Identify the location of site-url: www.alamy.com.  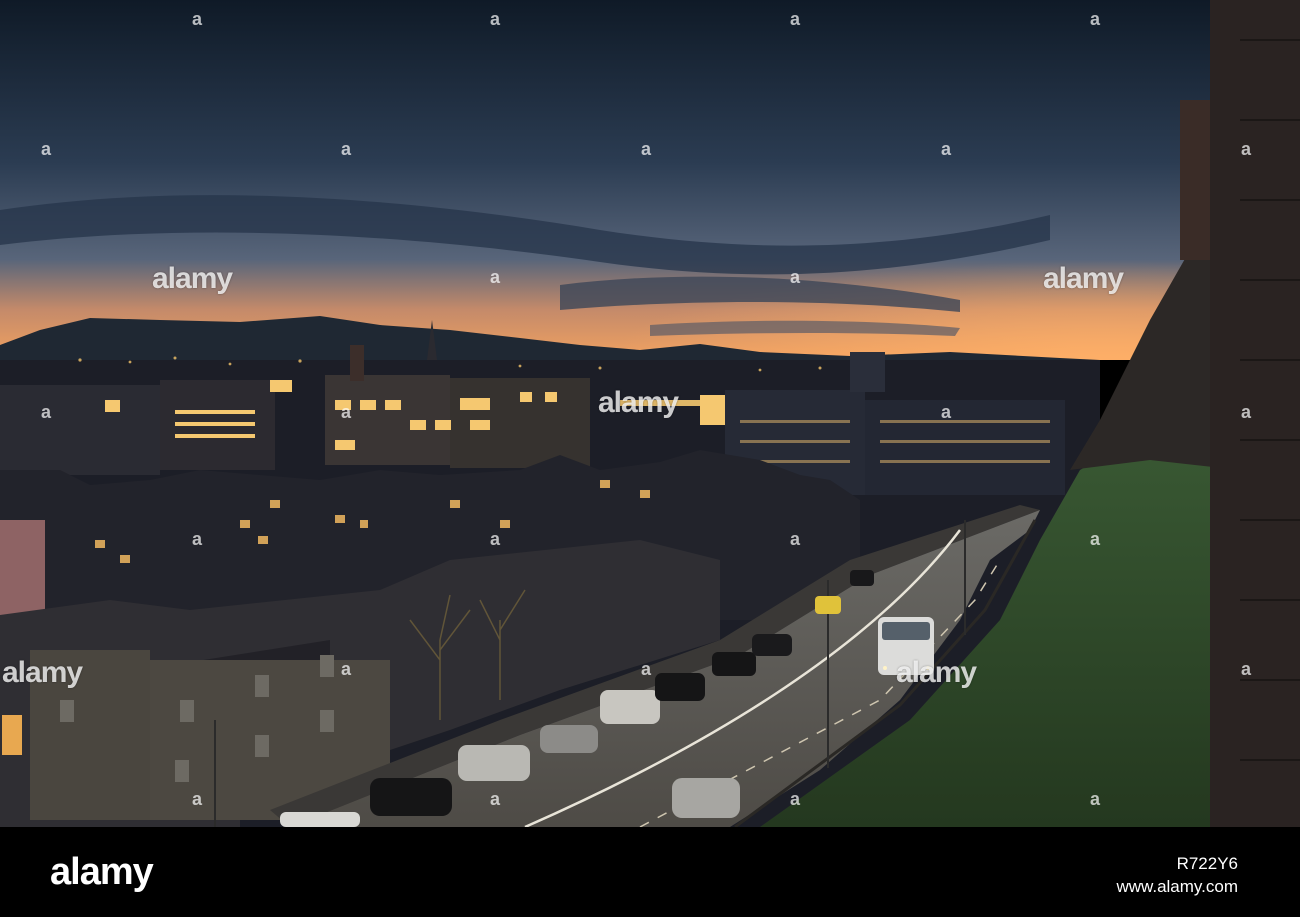
(1177, 886).